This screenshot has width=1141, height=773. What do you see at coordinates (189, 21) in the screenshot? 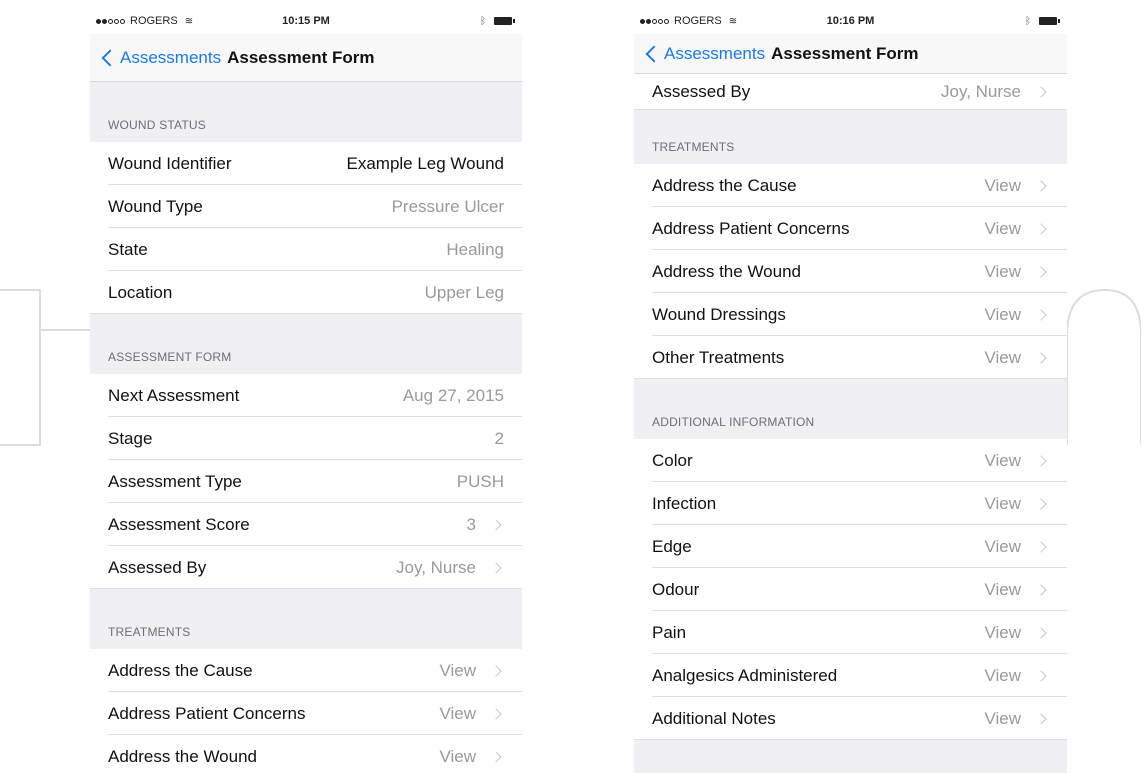
I see `wifi-icon: ≋` at bounding box center [189, 21].